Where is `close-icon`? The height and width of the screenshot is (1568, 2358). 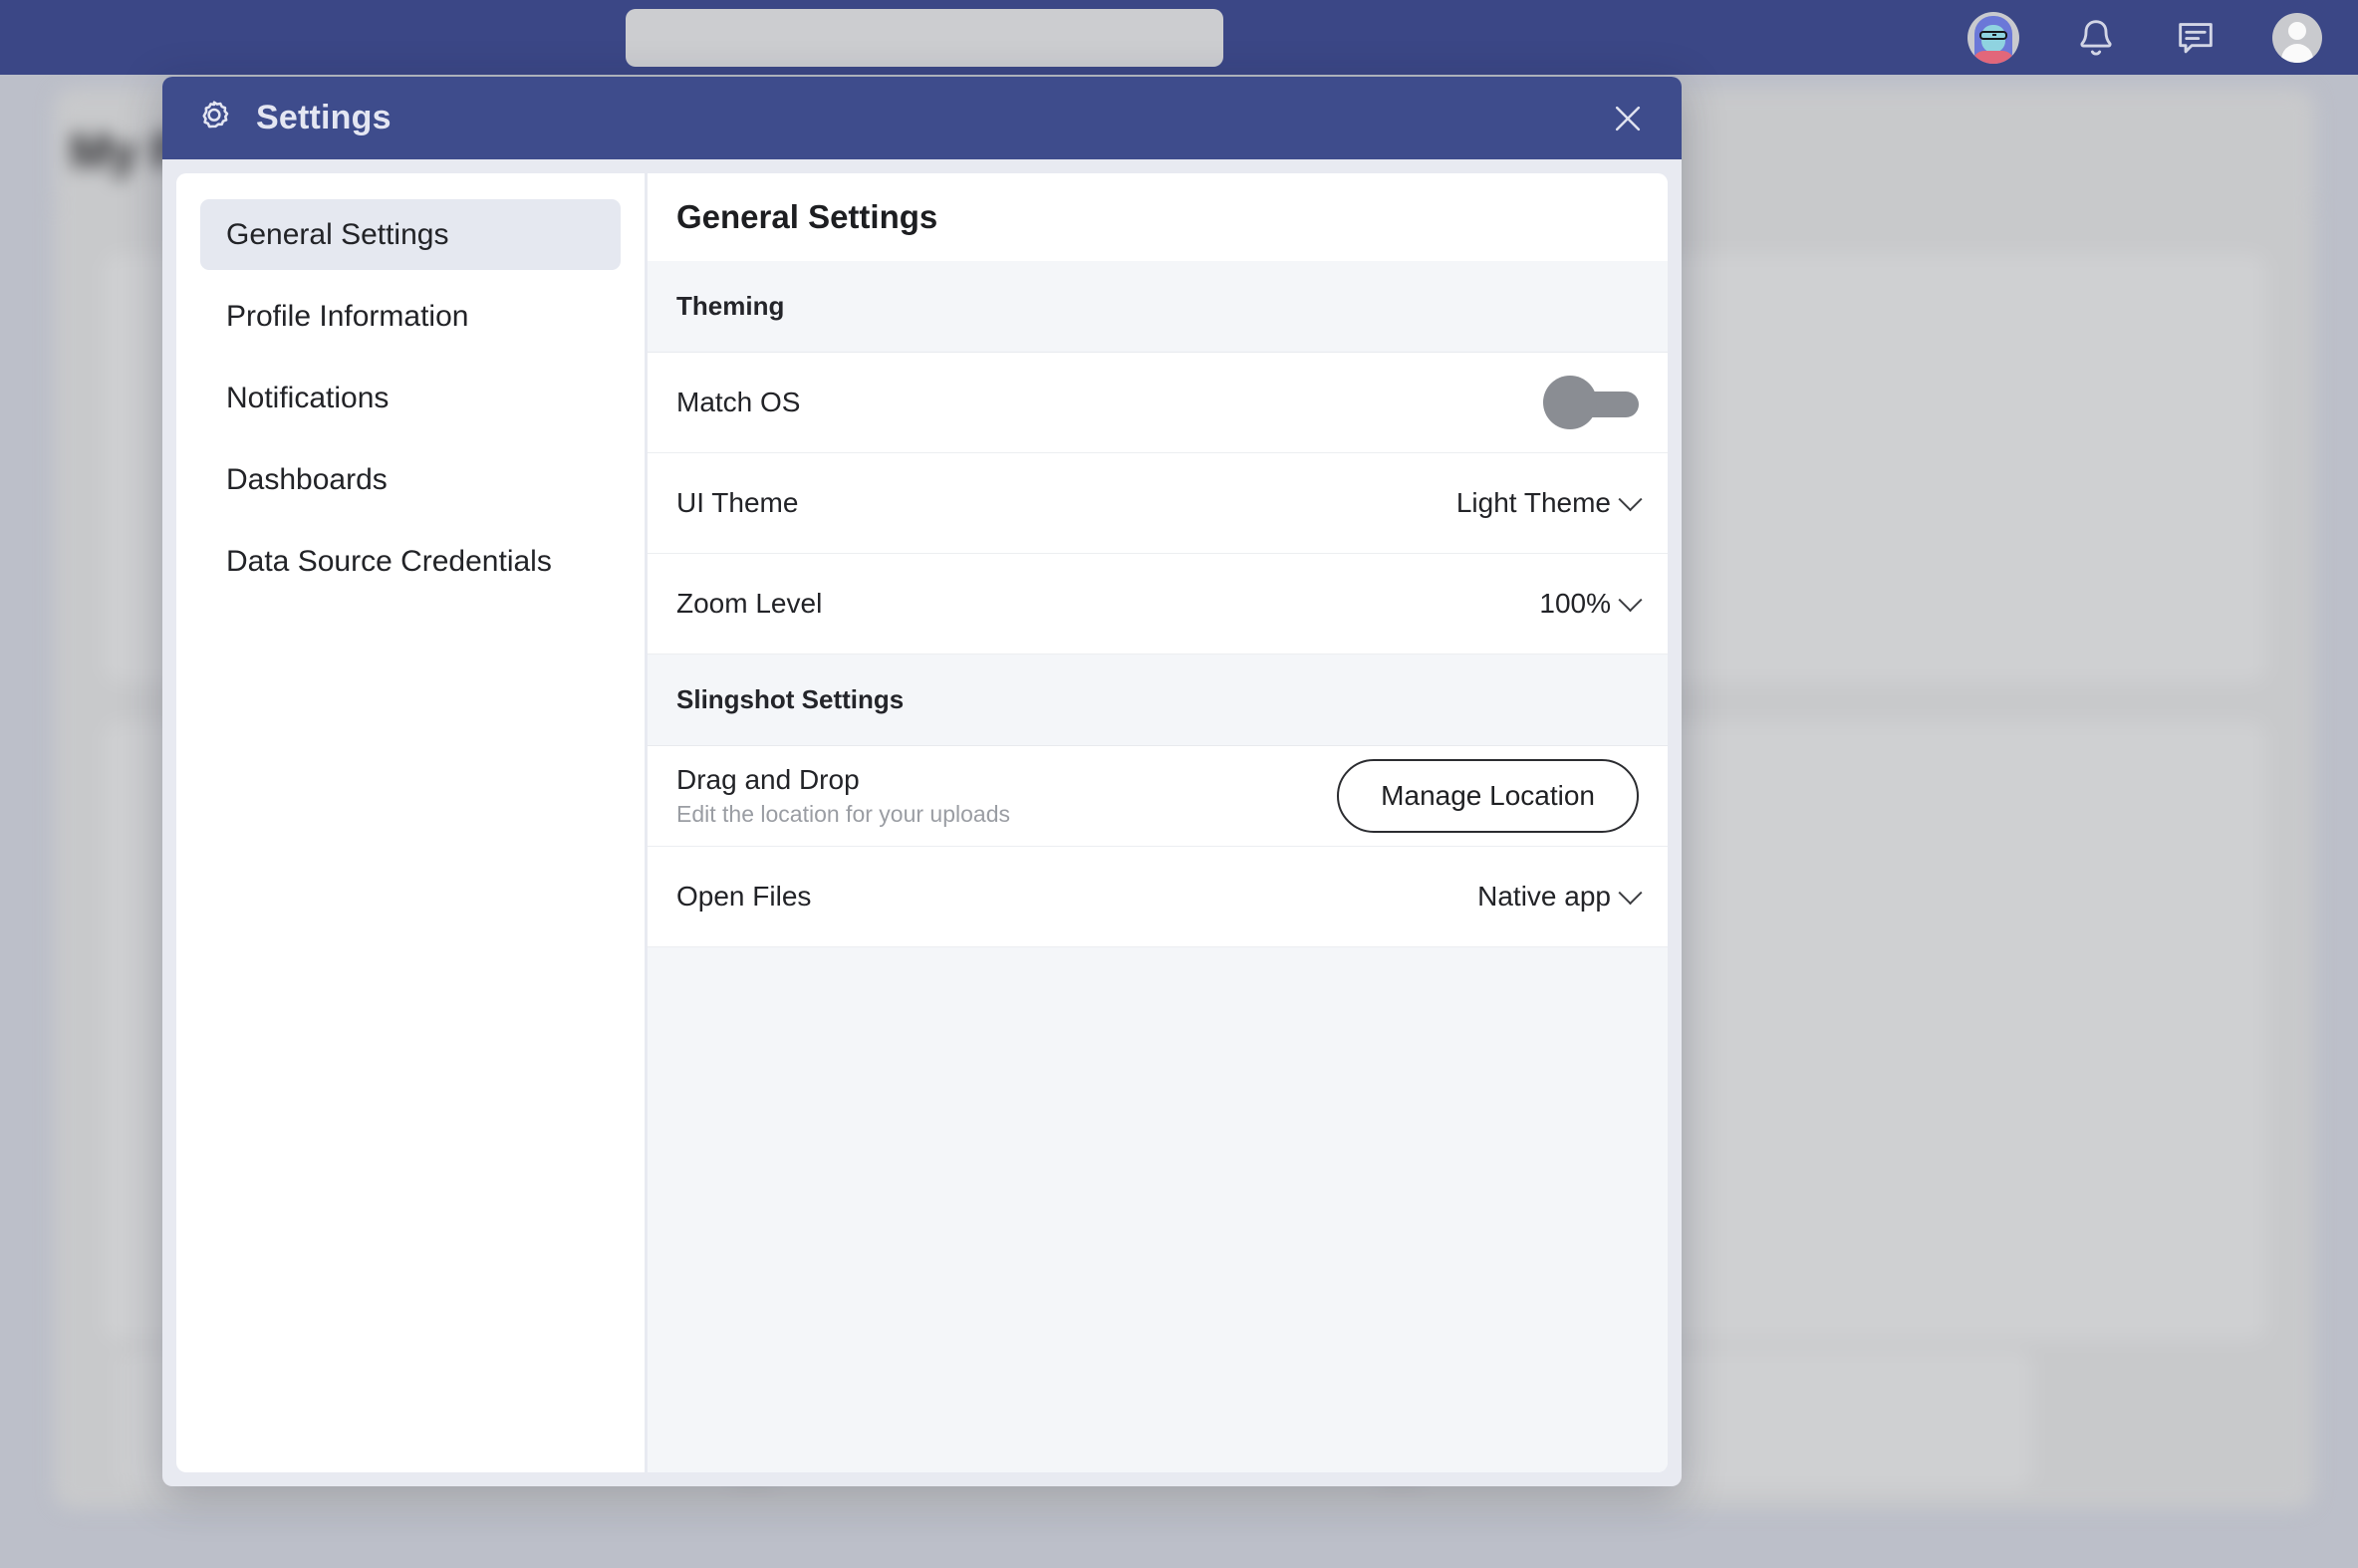
close-icon is located at coordinates (1628, 118).